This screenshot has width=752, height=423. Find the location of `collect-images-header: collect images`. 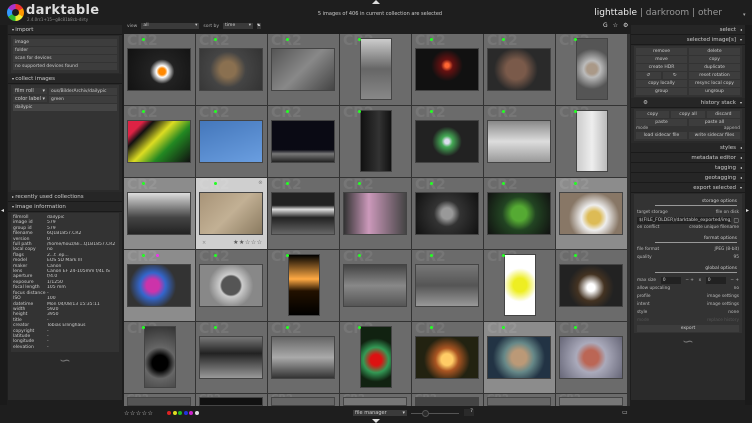

collect-images-header: collect images is located at coordinates (65, 79).